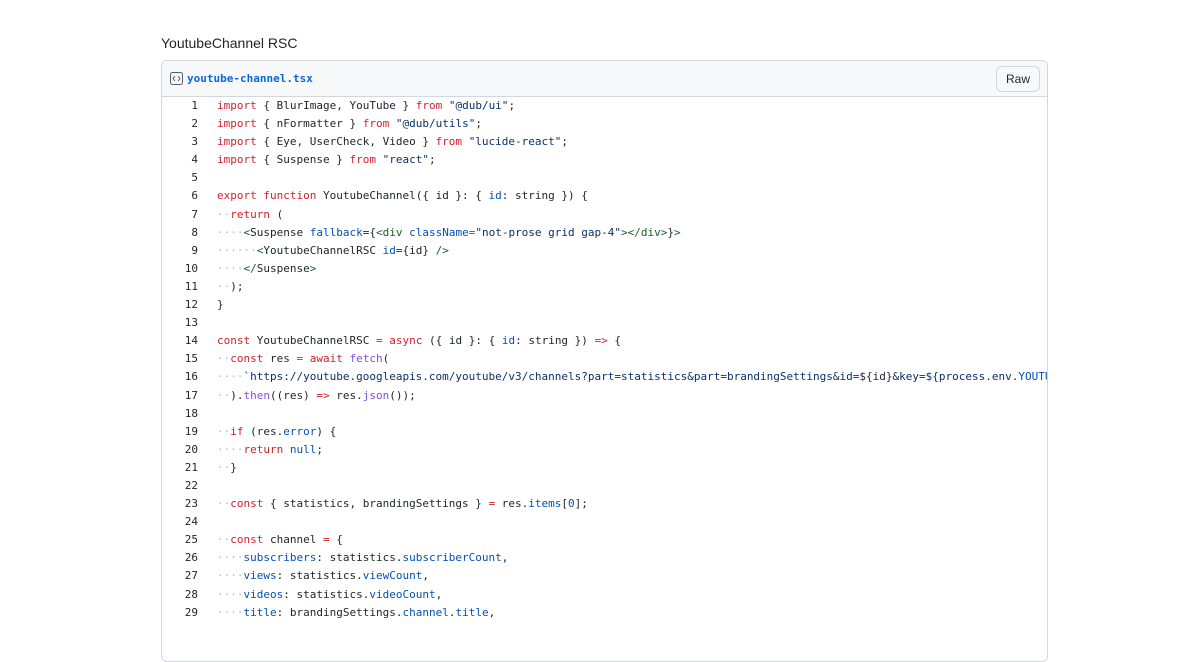  I want to click on line-number: 8, so click(189, 233).